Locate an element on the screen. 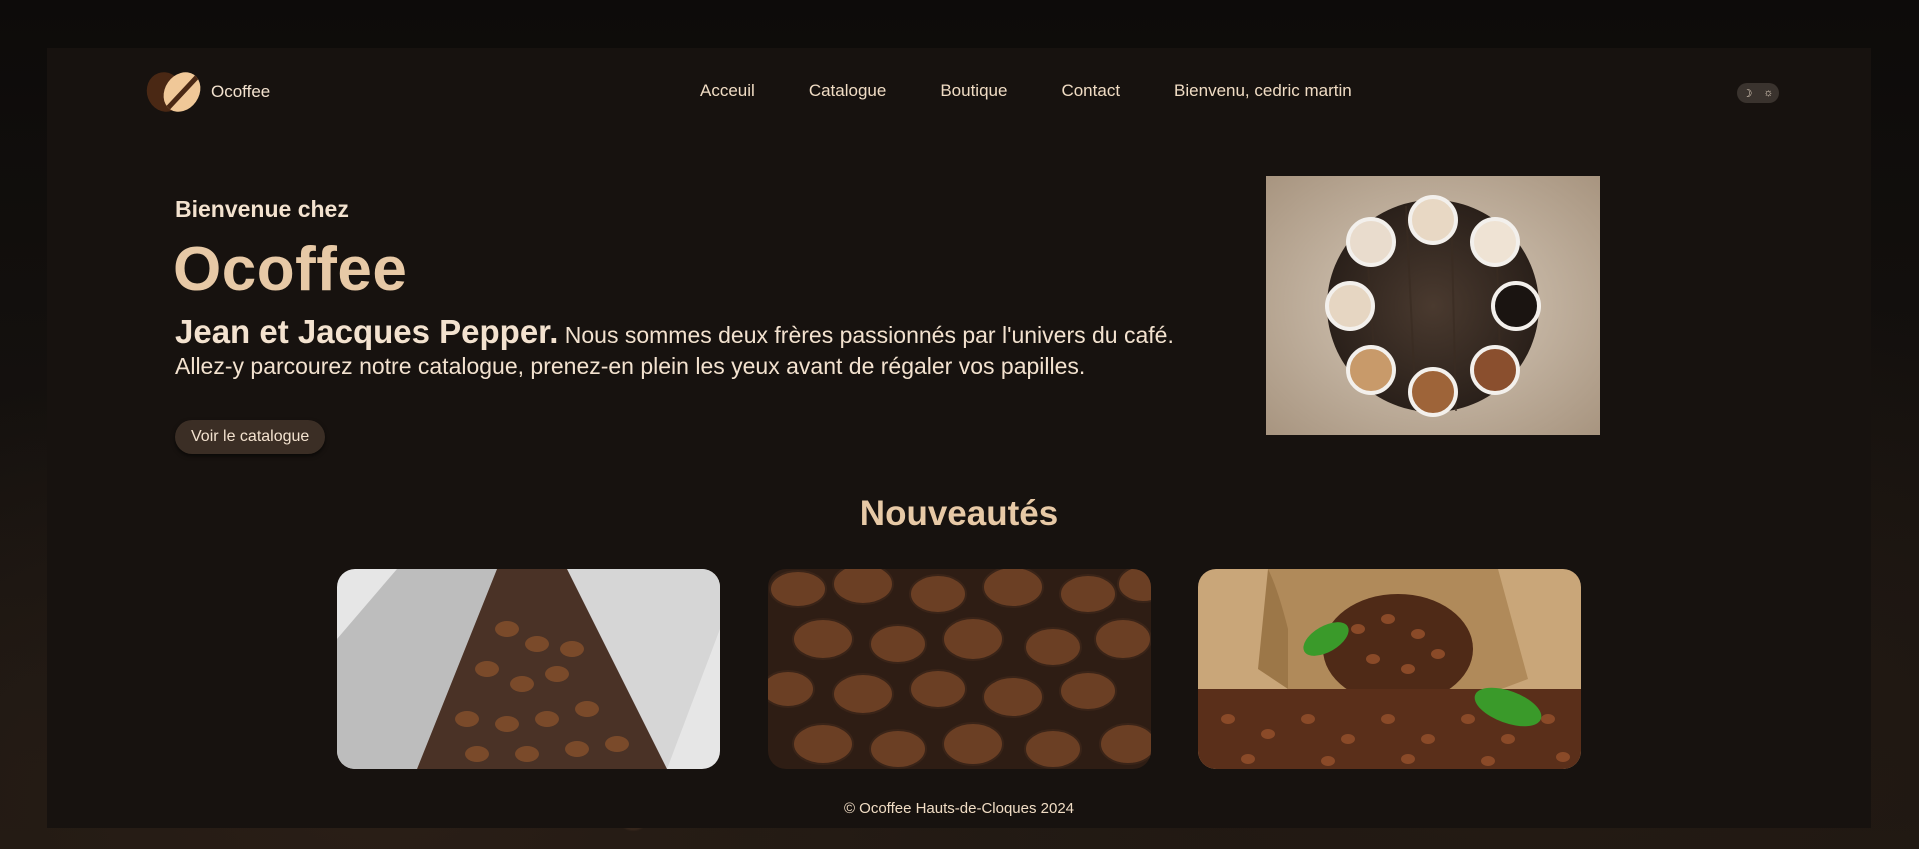 This screenshot has height=849, width=1919. hero-subtitle: Bienvenue chez is located at coordinates (262, 209).